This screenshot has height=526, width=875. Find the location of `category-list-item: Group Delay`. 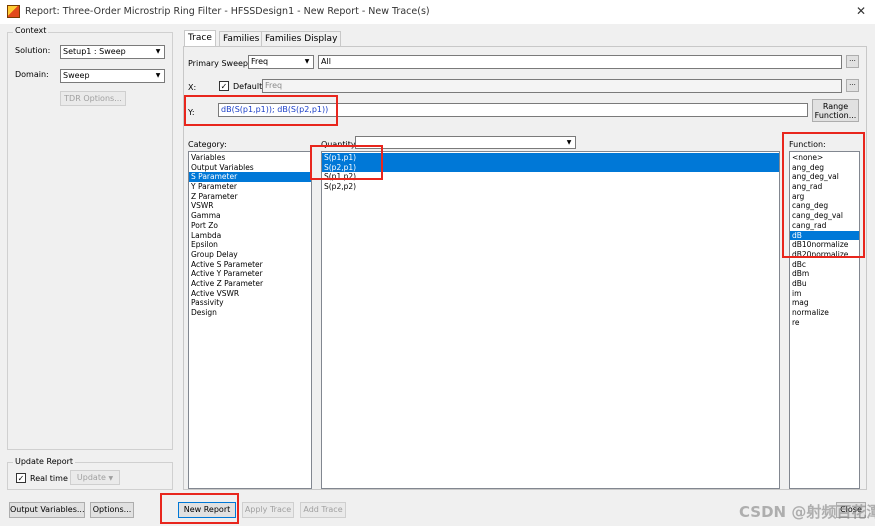

category-list-item: Group Delay is located at coordinates (250, 255).